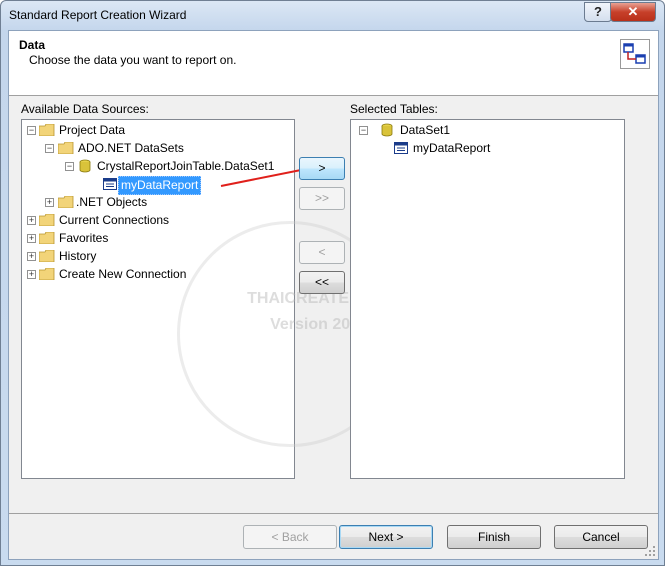  I want to click on back-button: < Back, so click(290, 537).